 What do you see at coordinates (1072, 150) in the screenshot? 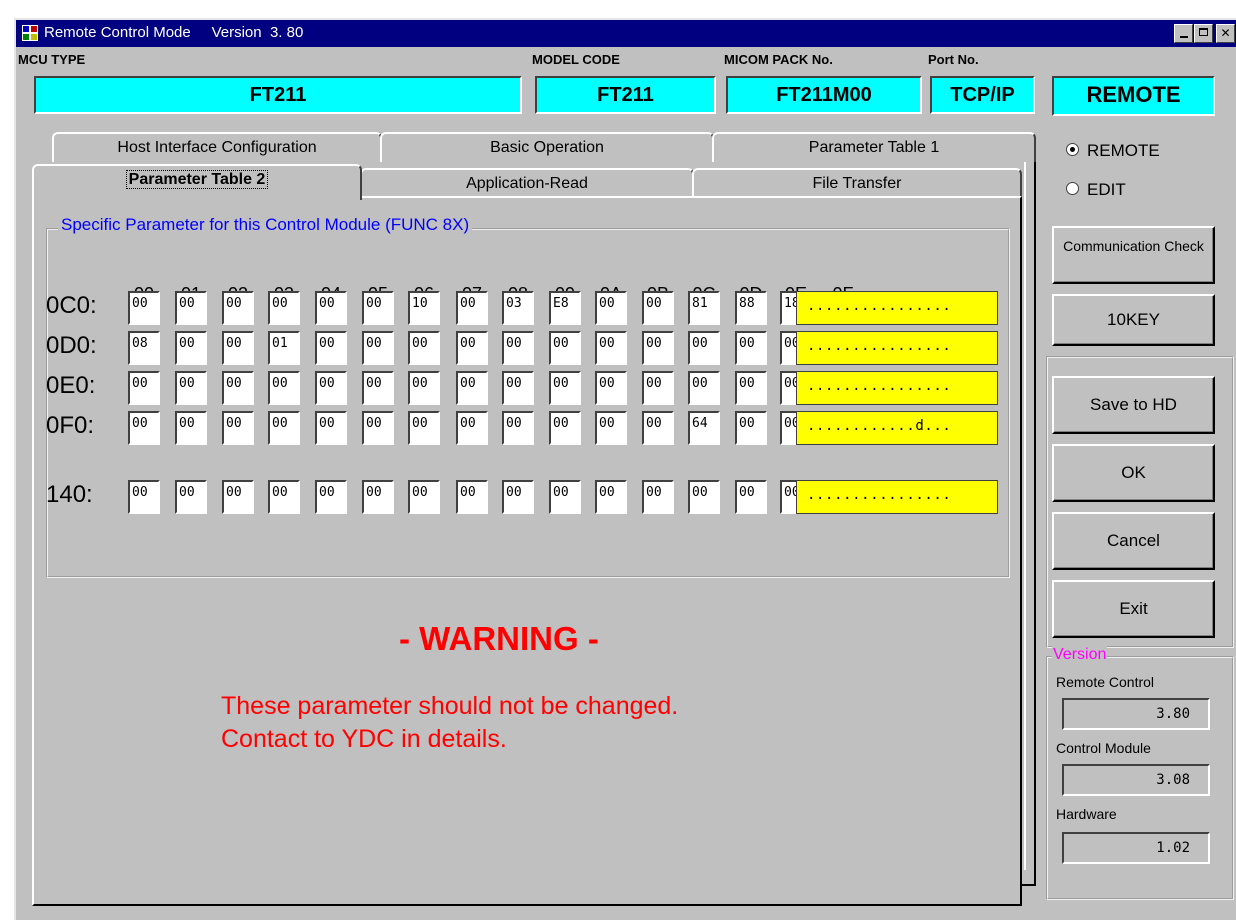
I see `radio-remote-indicator` at bounding box center [1072, 150].